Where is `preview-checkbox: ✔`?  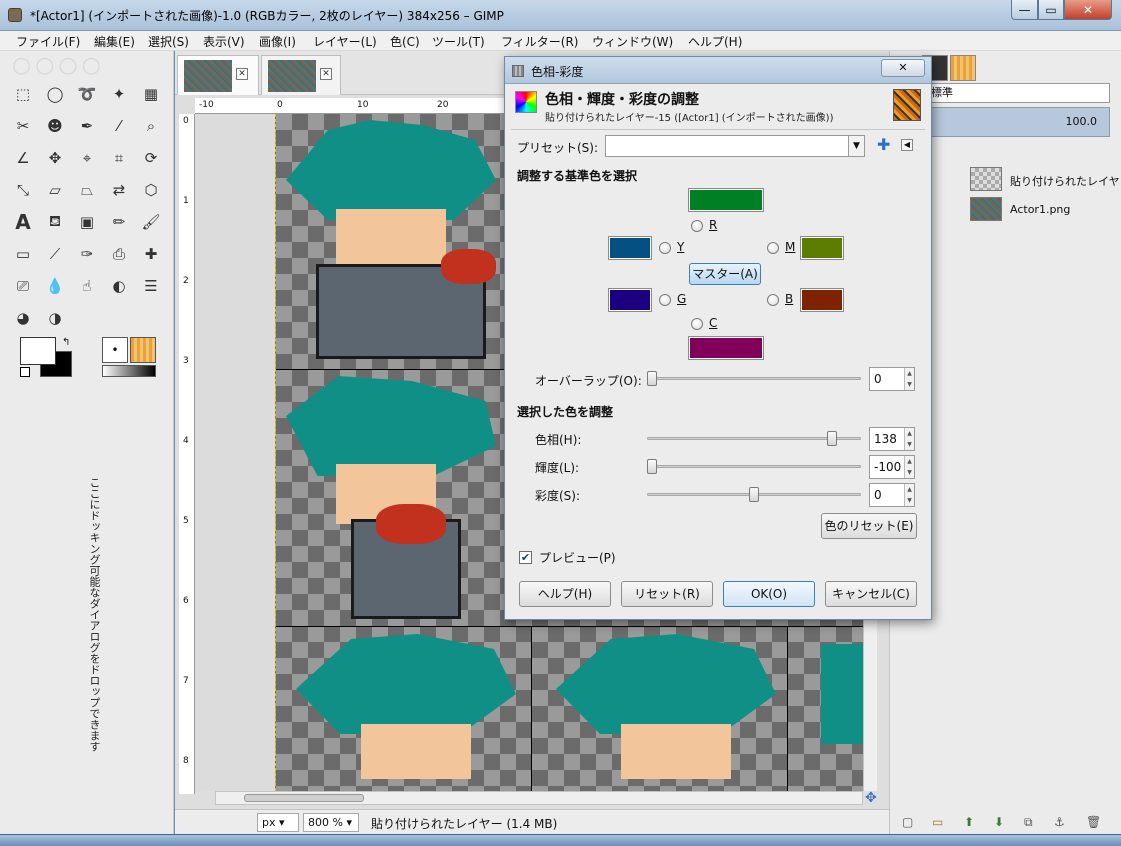 preview-checkbox: ✔ is located at coordinates (525, 557).